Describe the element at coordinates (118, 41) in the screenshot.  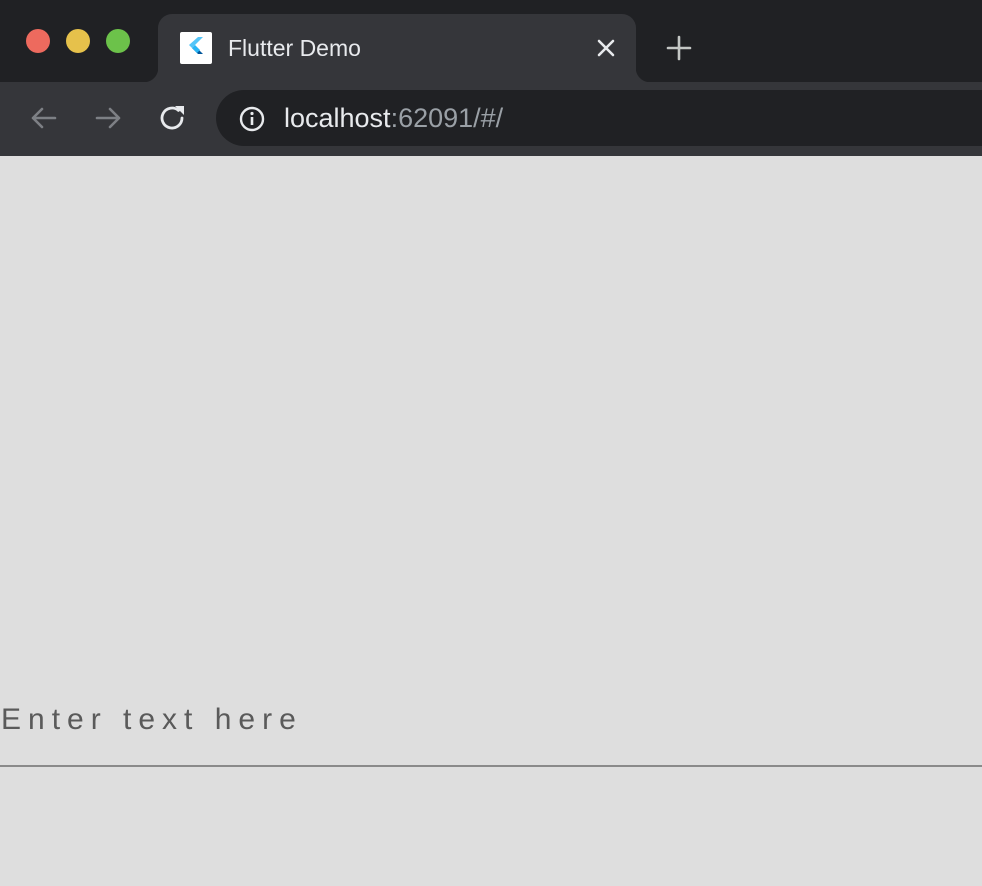
I see `window-maximize-button` at that location.